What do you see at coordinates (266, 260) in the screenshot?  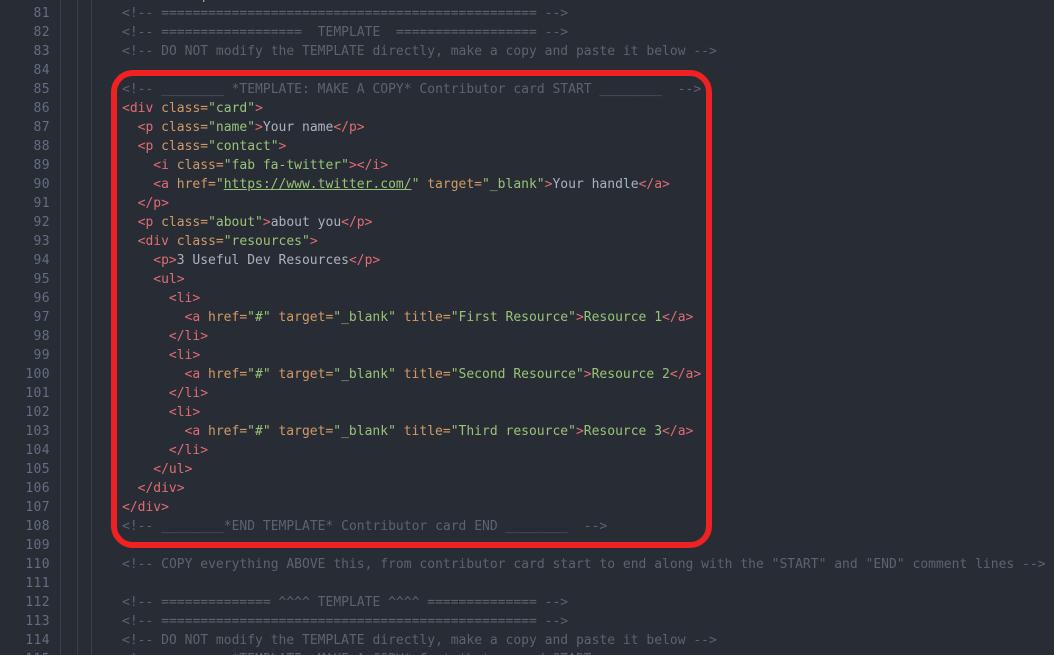 I see `code-line: <p>3 Useful Dev Resources</p>` at bounding box center [266, 260].